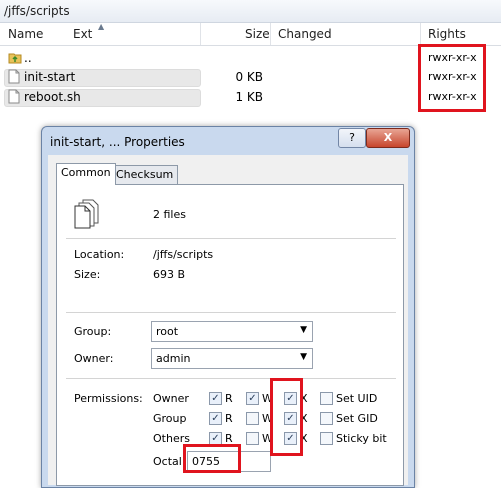  I want to click on dialog-title: init-start, ... Properties, so click(117, 142).